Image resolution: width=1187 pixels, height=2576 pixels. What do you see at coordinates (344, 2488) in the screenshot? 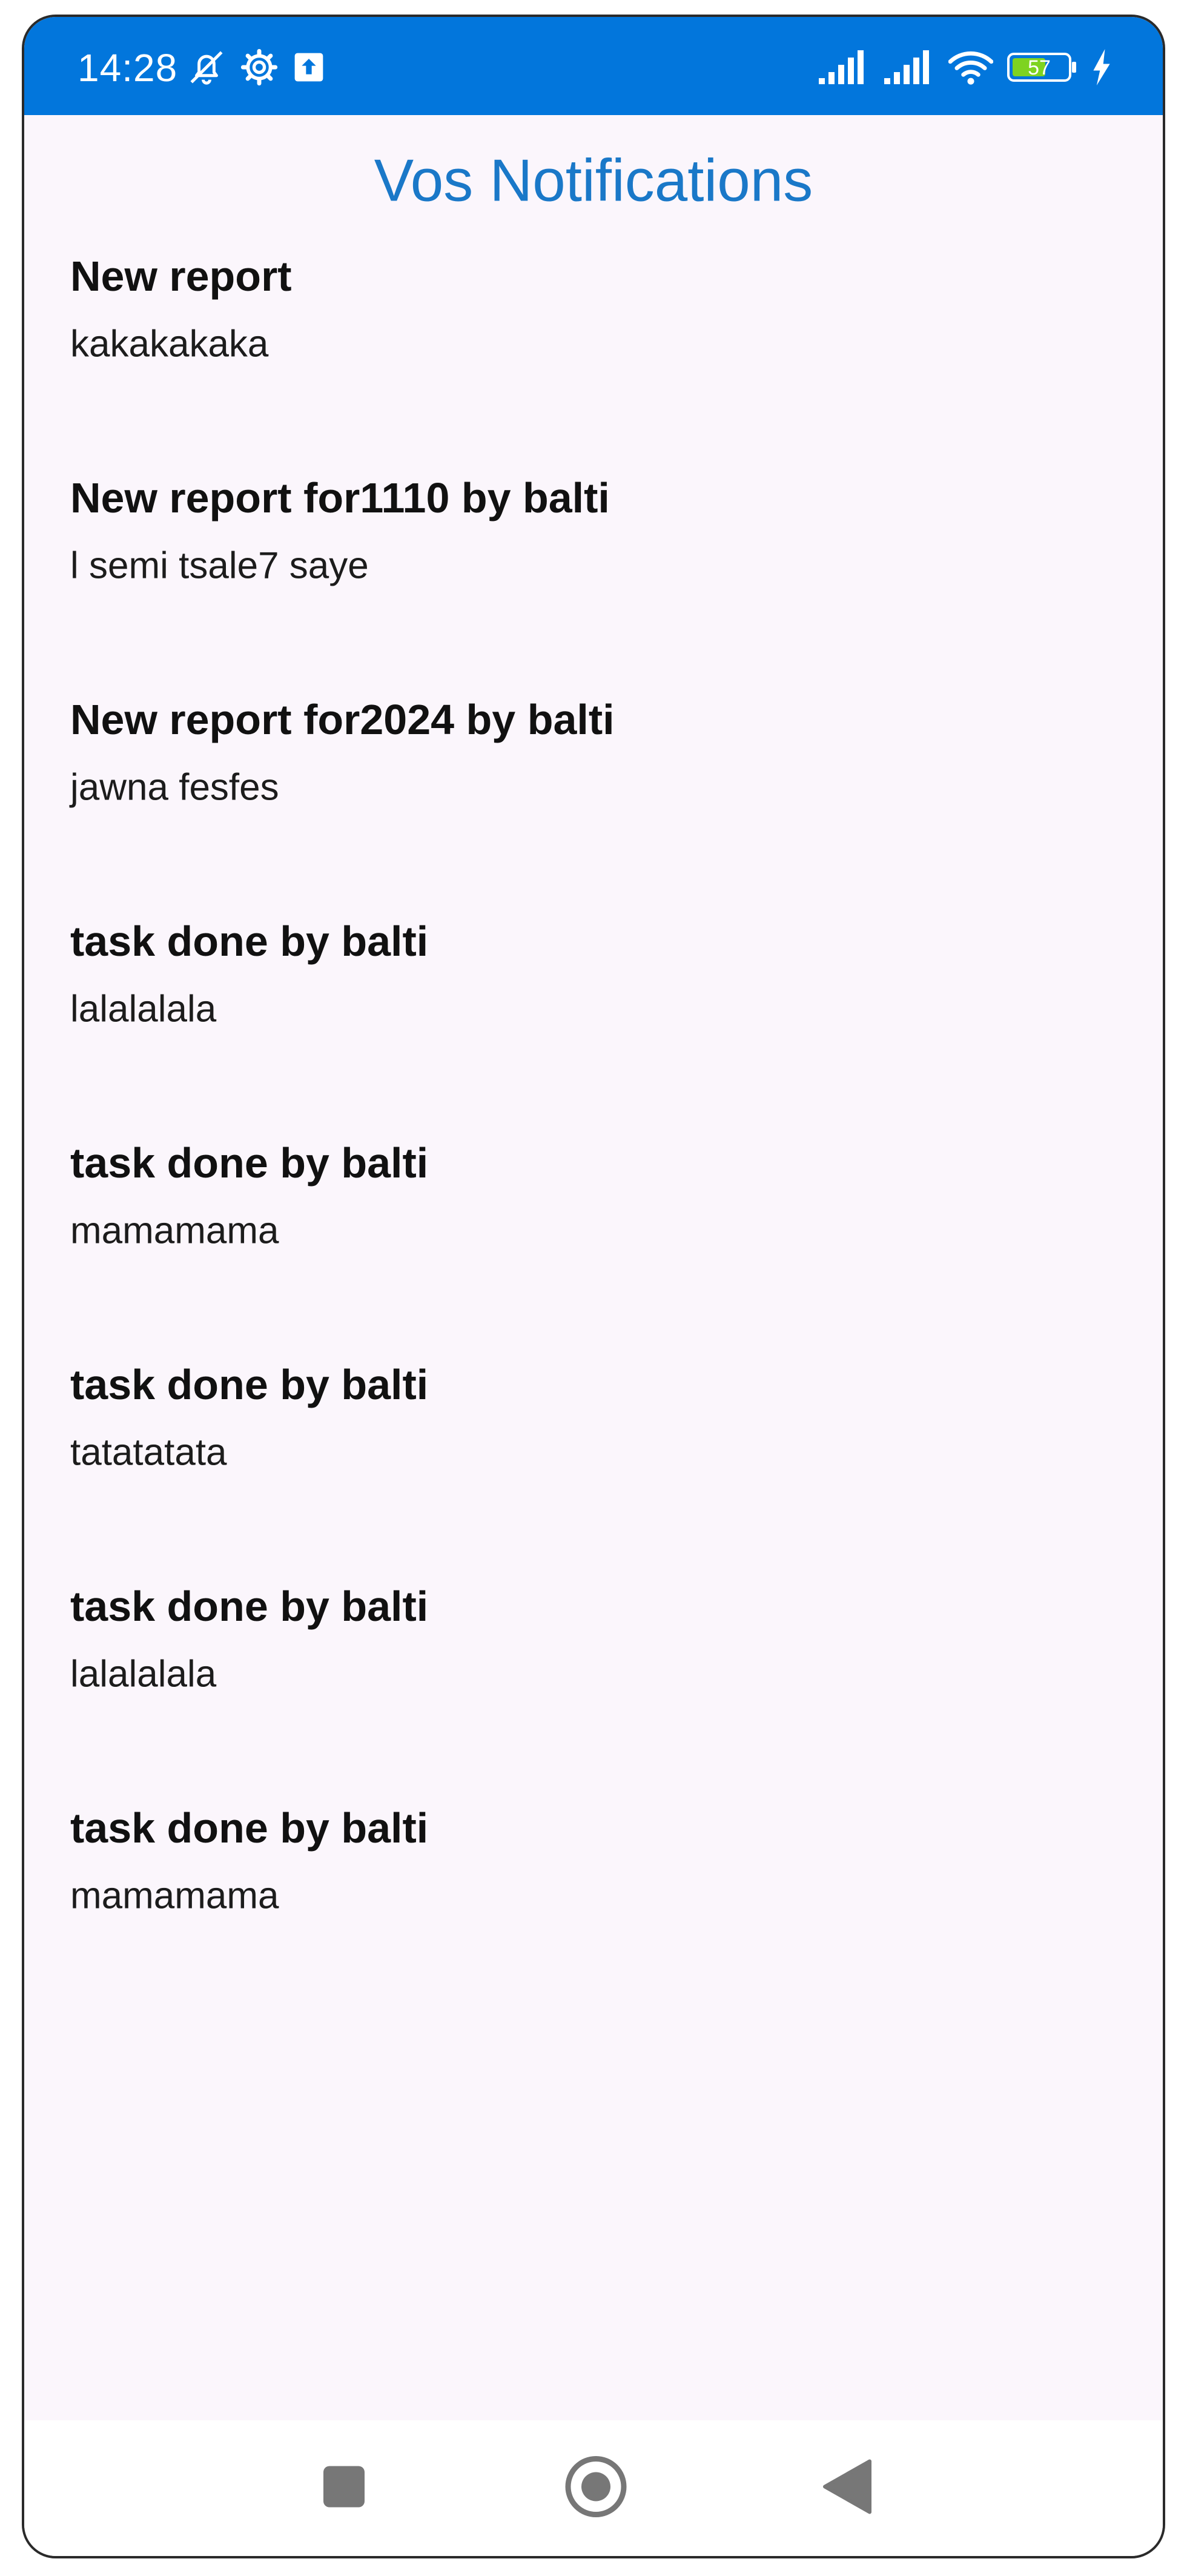
I see `recent-apps-icon` at bounding box center [344, 2488].